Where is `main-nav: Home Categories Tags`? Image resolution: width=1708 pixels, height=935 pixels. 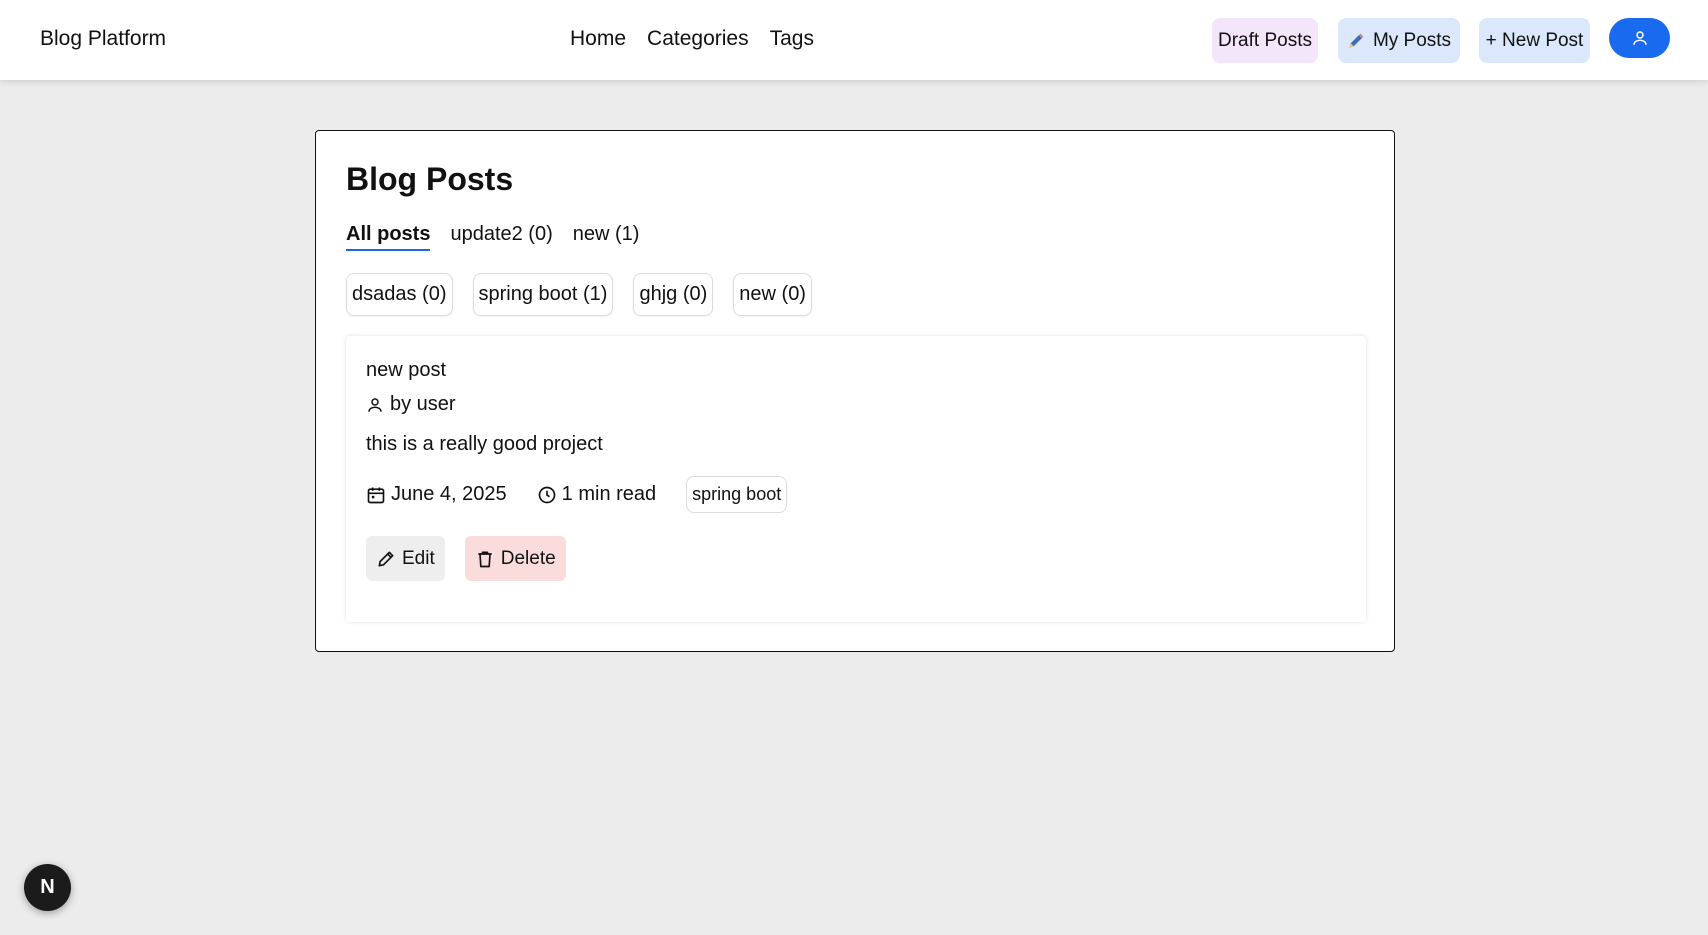
main-nav: Home Categories Tags is located at coordinates (692, 39).